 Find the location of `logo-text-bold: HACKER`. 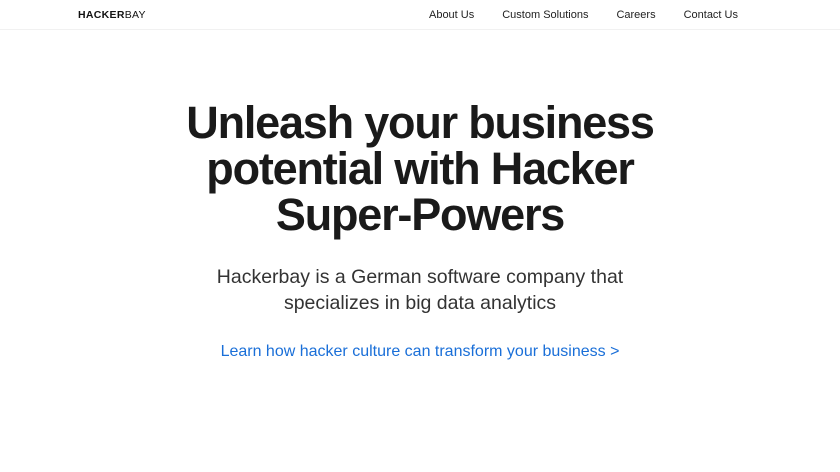

logo-text-bold: HACKER is located at coordinates (101, 15).